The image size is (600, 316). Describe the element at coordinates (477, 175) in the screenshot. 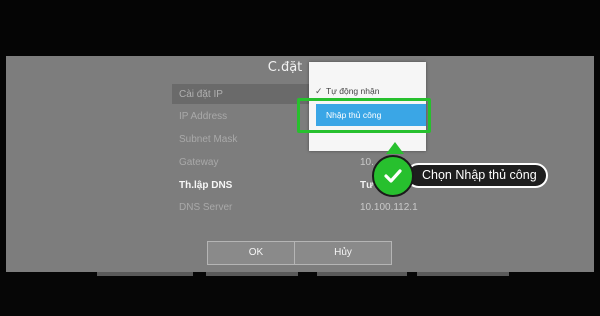

I see `callout-label: Chọn Nhập thủ công` at that location.